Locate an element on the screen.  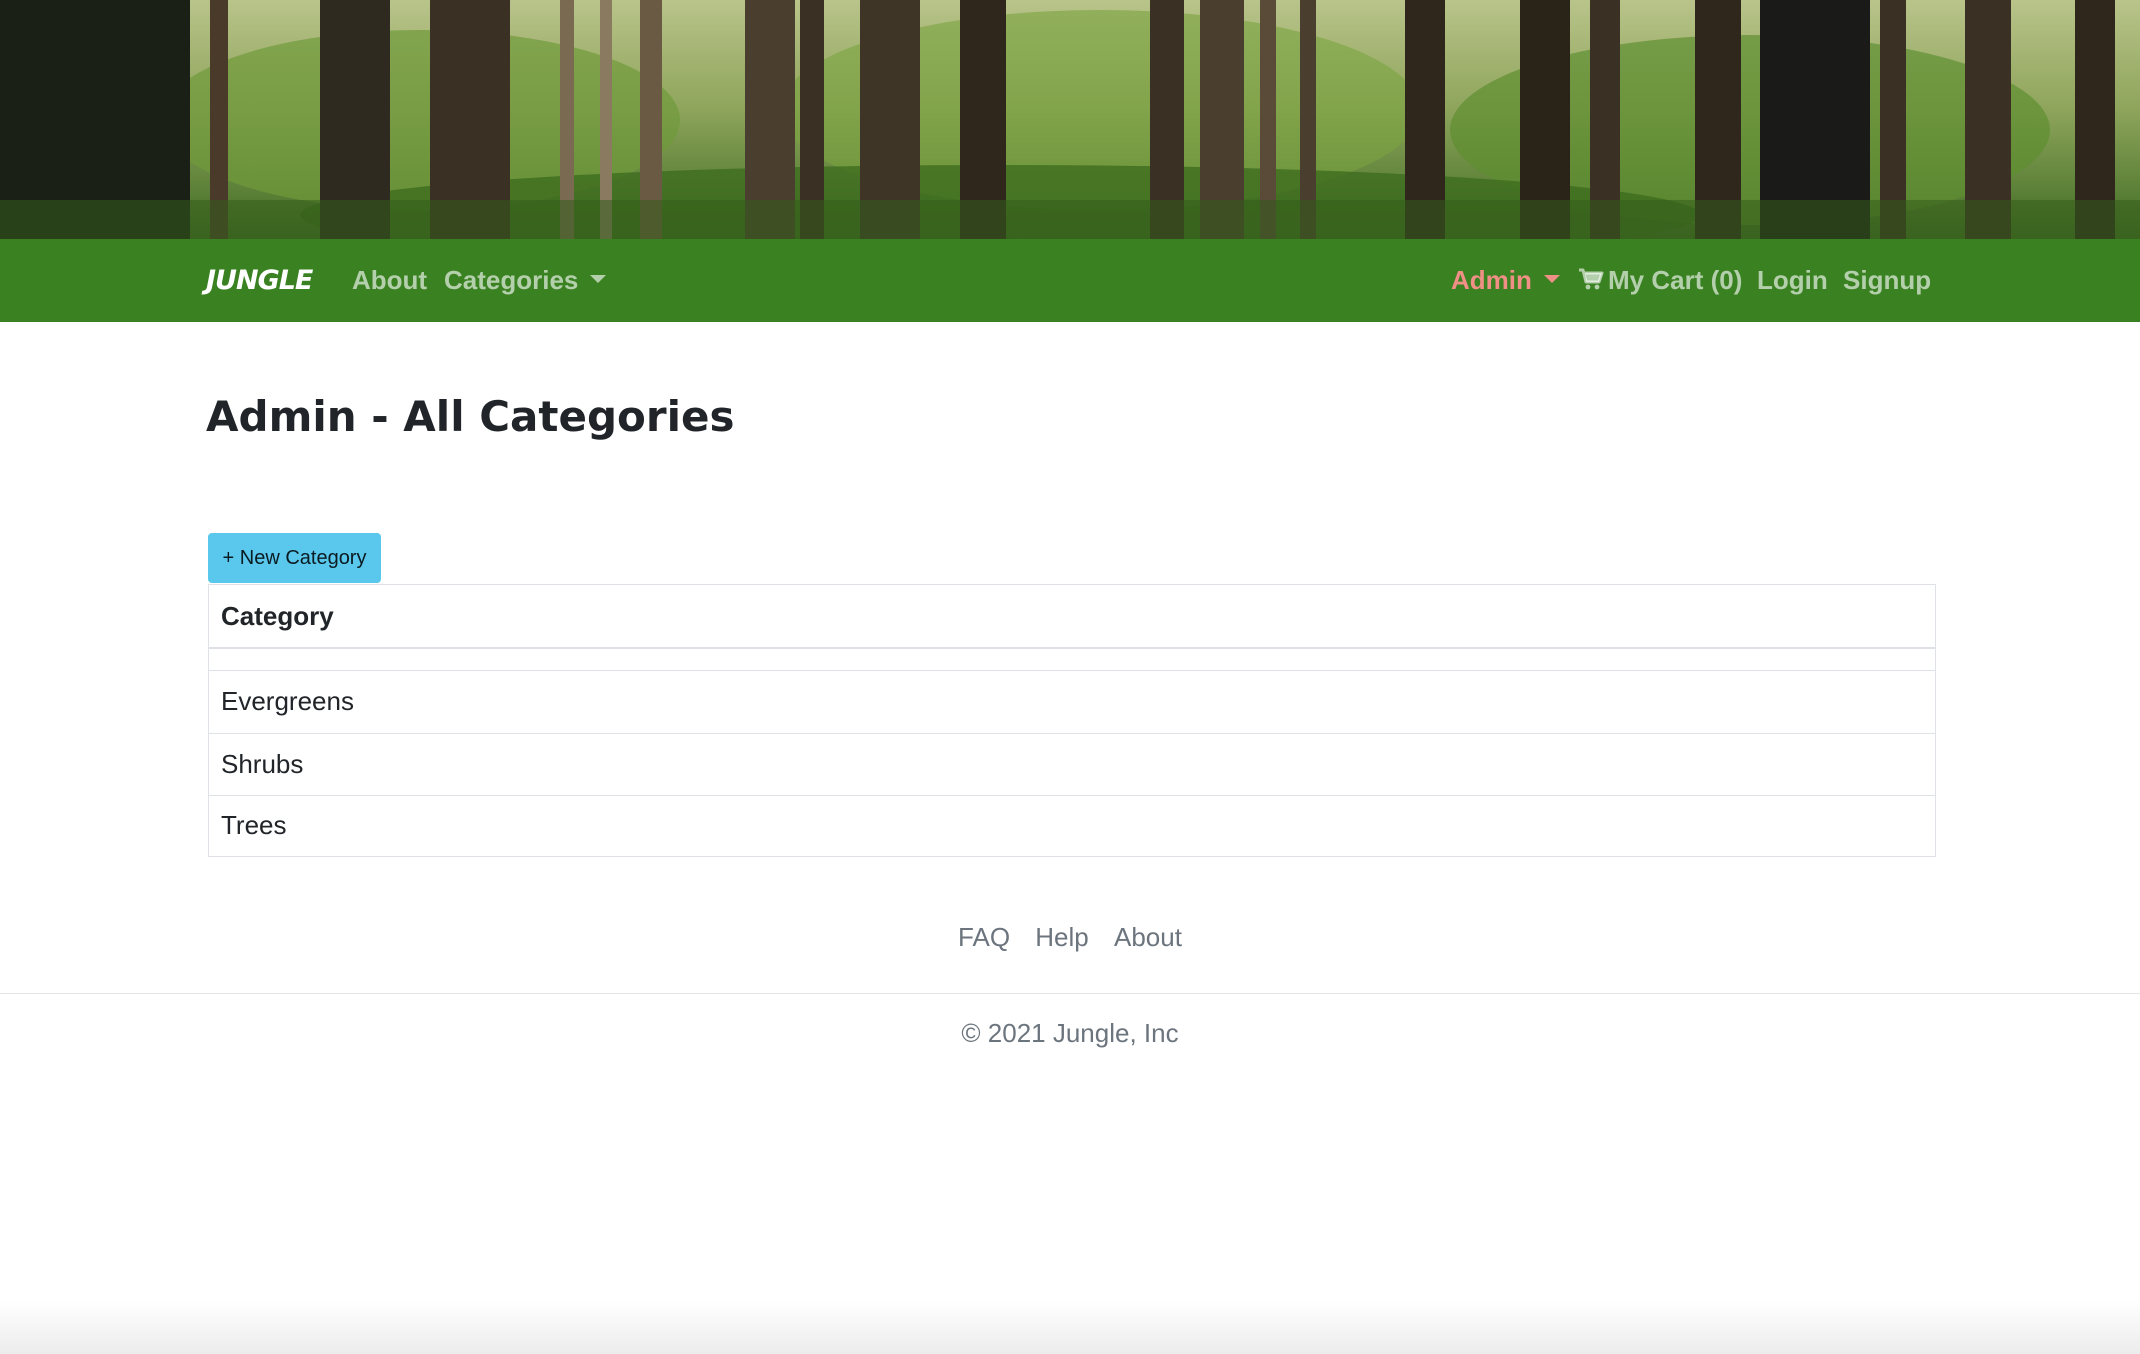
footer-divider is located at coordinates (1070, 993).